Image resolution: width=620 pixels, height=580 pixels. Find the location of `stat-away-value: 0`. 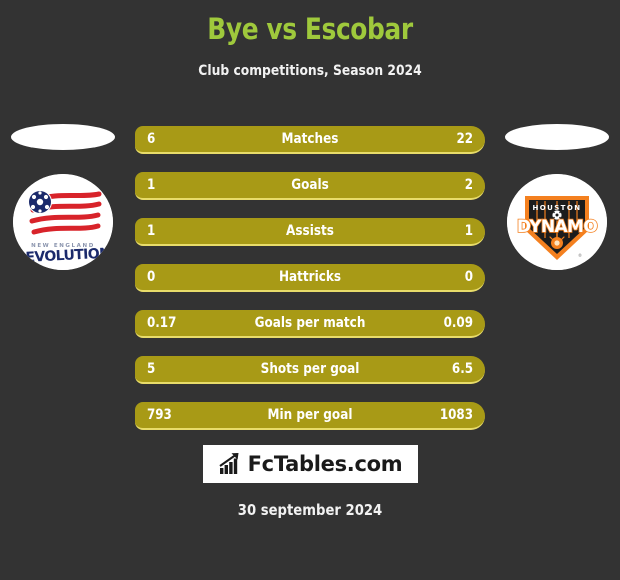

stat-away-value: 0 is located at coordinates (468, 277).